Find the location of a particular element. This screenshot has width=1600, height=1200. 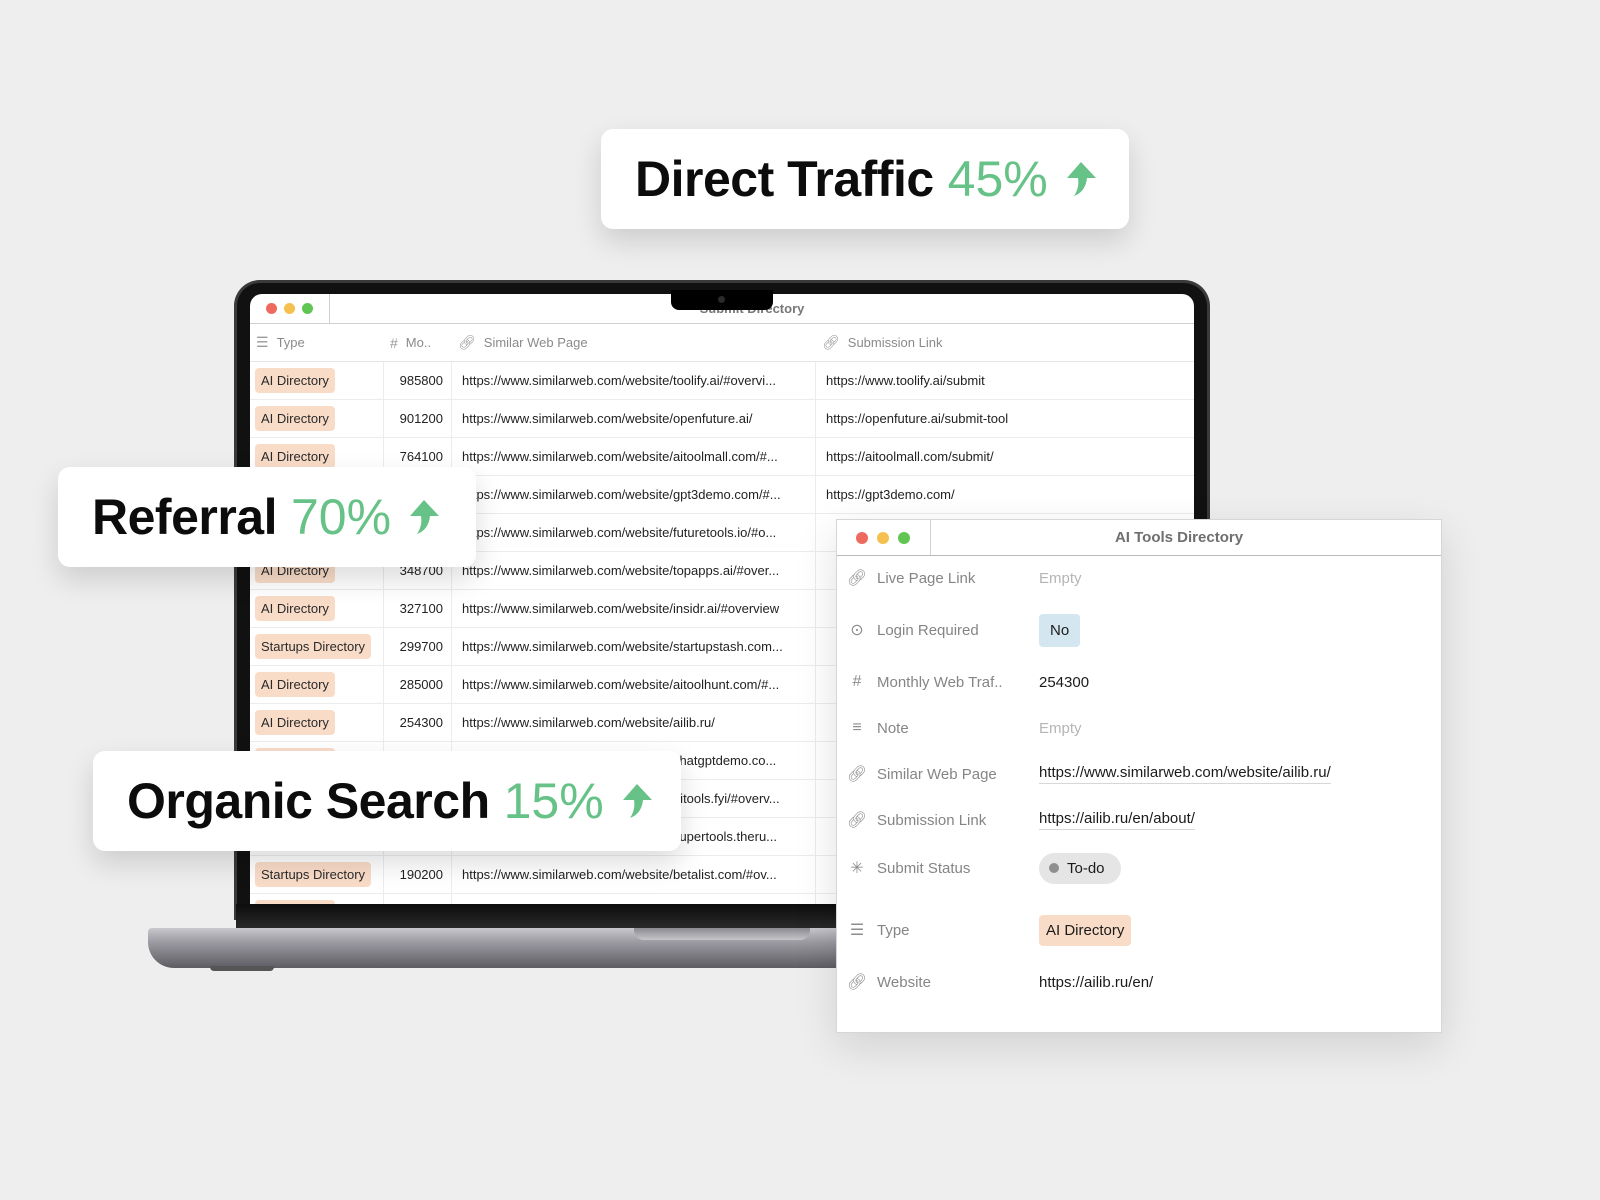

cell-monthly: 901200 is located at coordinates (418, 418).